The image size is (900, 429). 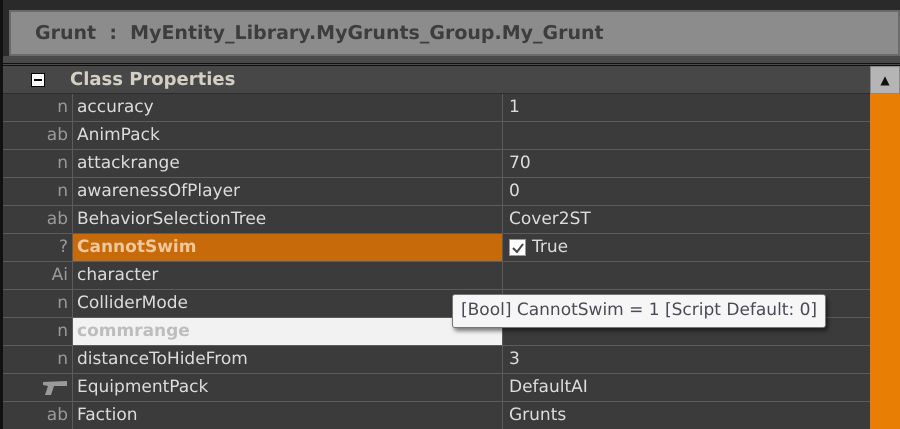 What do you see at coordinates (319, 33) in the screenshot?
I see `window-title: Grunt : MyEntity_Library.MyGrunts_Group.My_Grunt` at bounding box center [319, 33].